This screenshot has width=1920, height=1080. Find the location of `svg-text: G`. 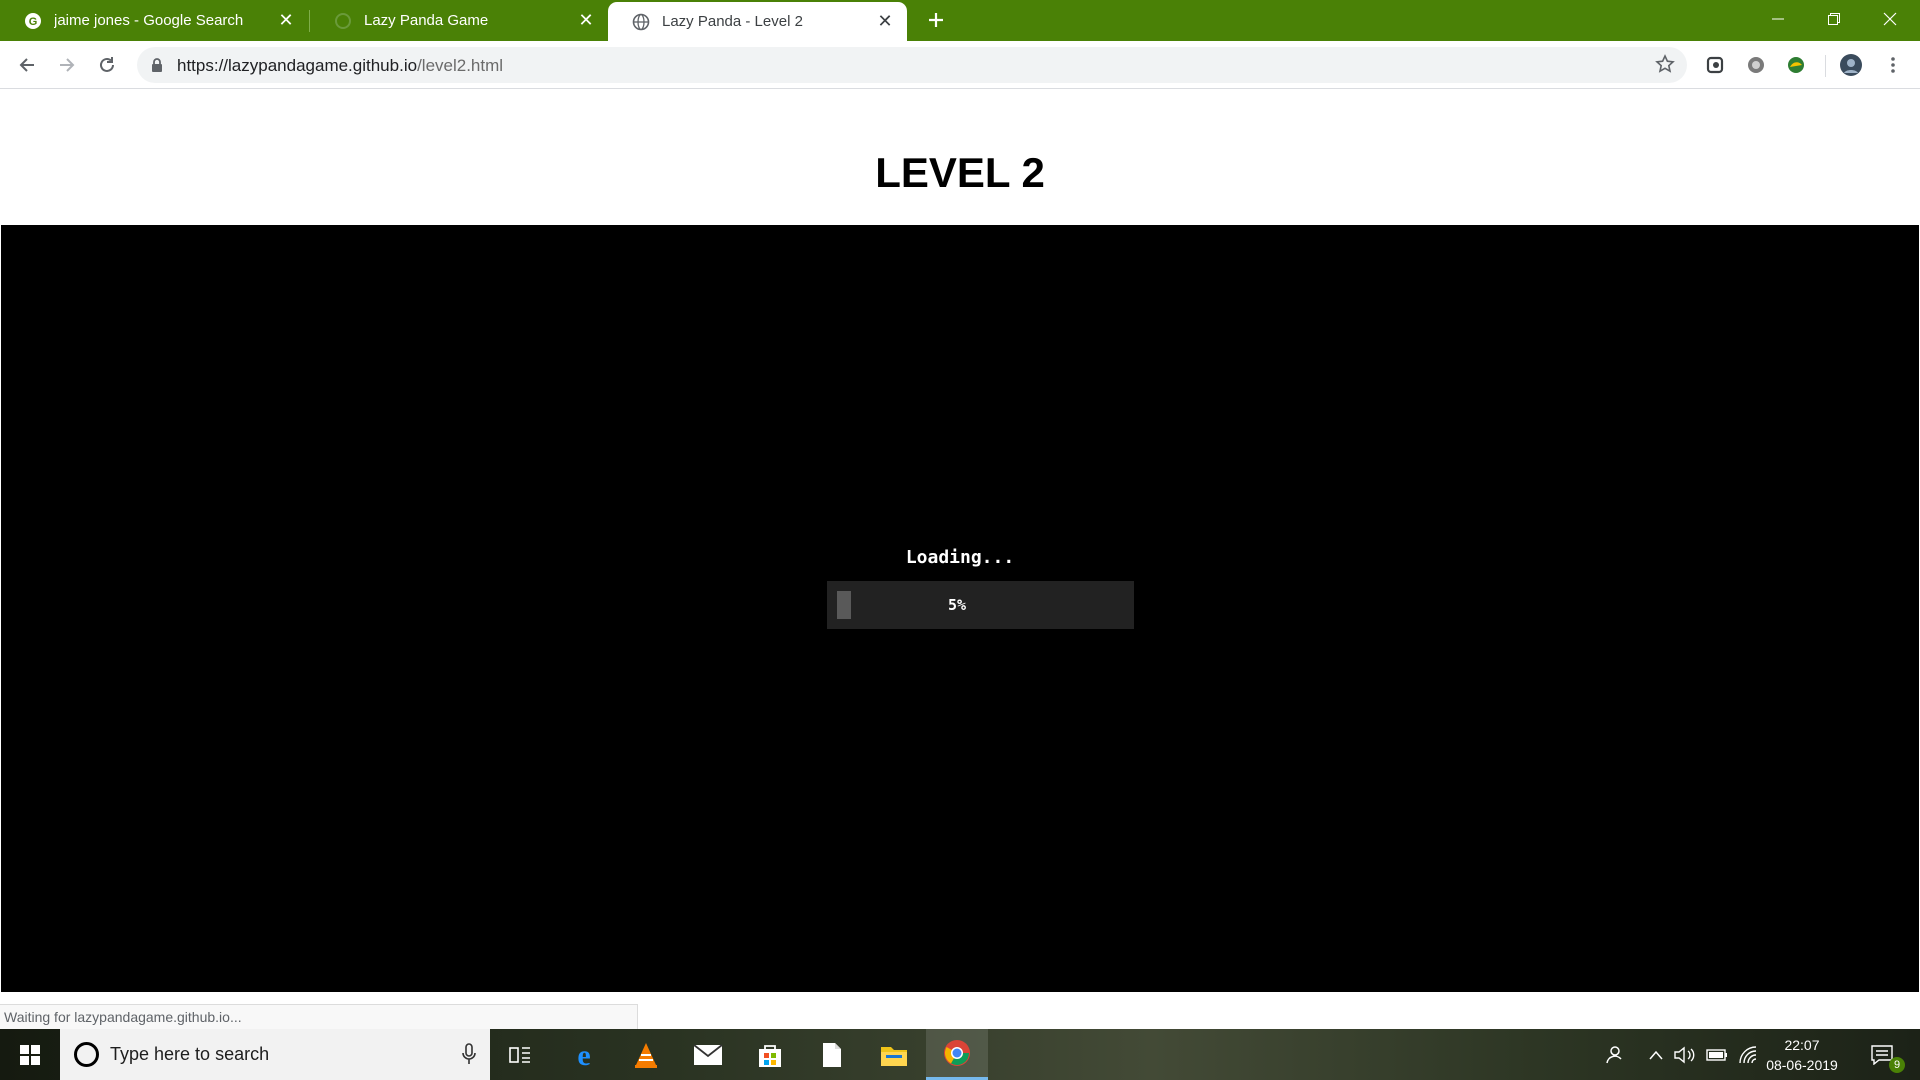

svg-text: G is located at coordinates (33, 22).